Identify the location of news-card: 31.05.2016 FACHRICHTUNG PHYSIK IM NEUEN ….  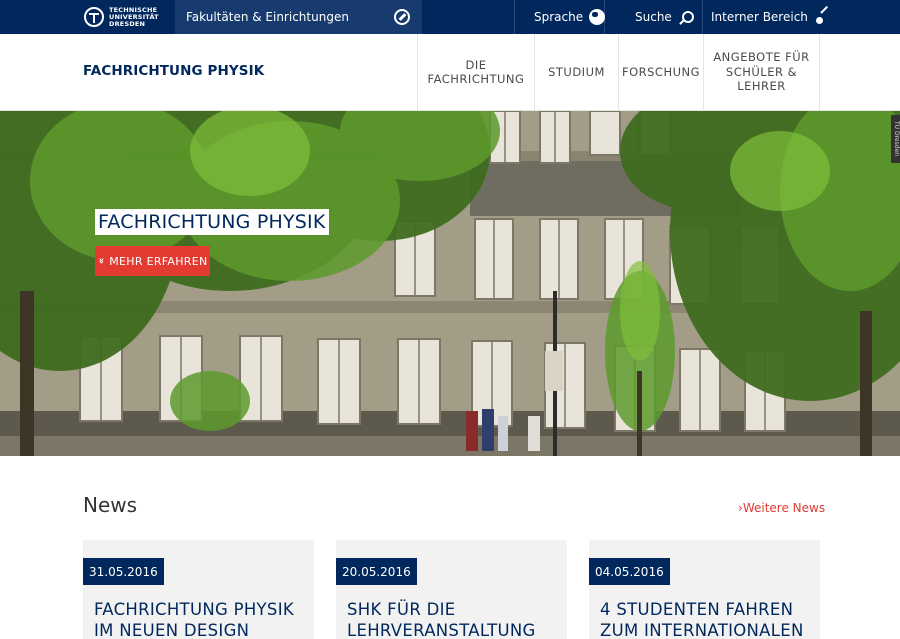
(198, 589).